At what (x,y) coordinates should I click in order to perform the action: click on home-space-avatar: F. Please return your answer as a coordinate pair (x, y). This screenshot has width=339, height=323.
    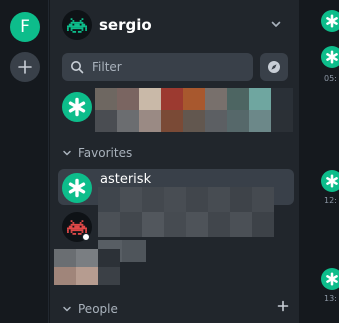
    Looking at the image, I should click on (25, 27).